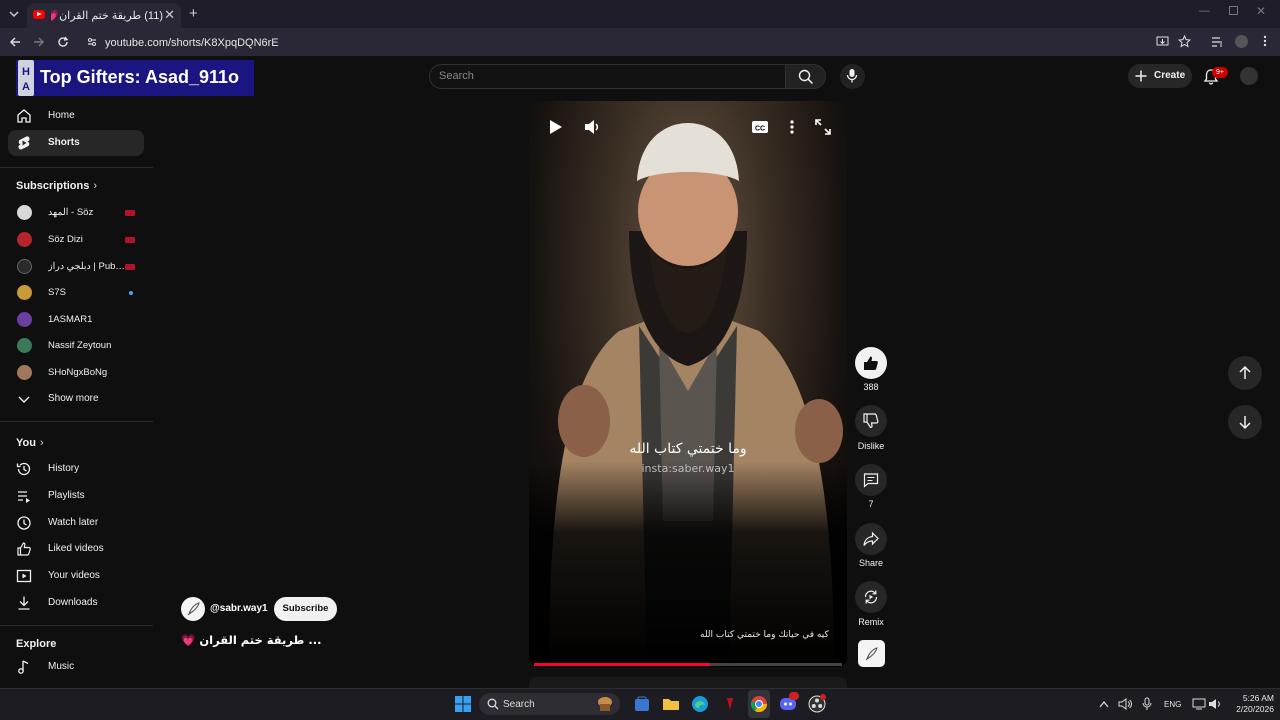  What do you see at coordinates (792, 127) in the screenshot?
I see `more-options-button` at bounding box center [792, 127].